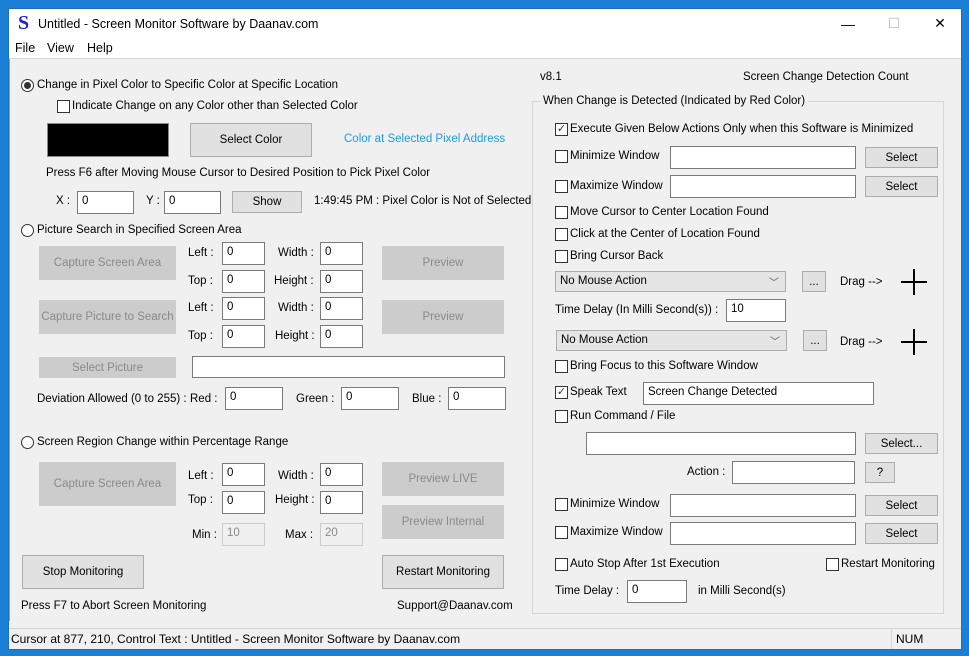 The height and width of the screenshot is (656, 969). Describe the element at coordinates (243, 308) in the screenshot. I see `picture-left-input: 0` at that location.